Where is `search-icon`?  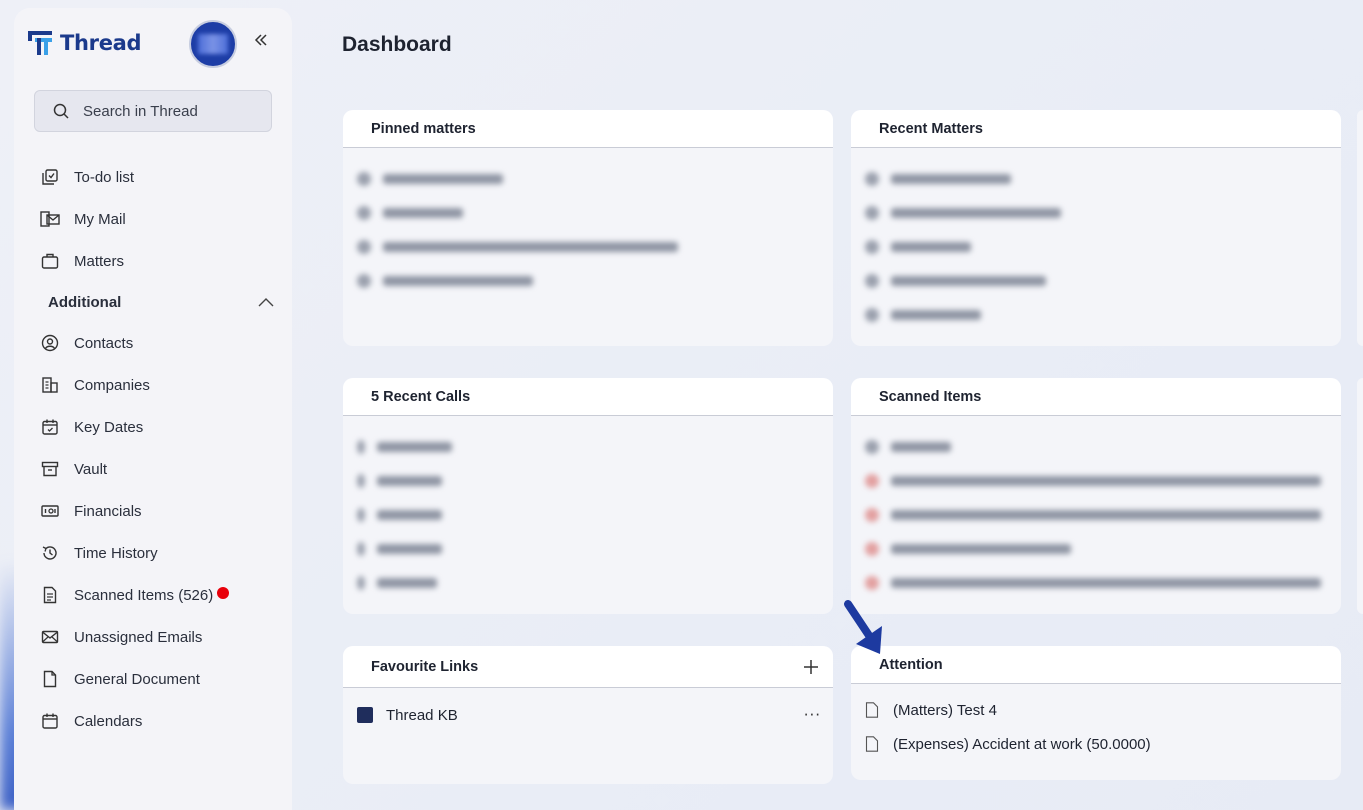
search-icon is located at coordinates (61, 111).